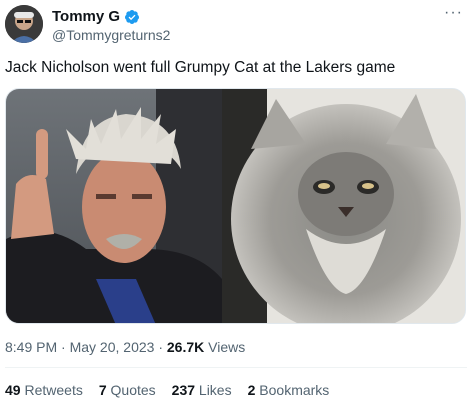 The image size is (474, 404). Describe the element at coordinates (251, 390) in the screenshot. I see `bookmarks-count: 2` at that location.